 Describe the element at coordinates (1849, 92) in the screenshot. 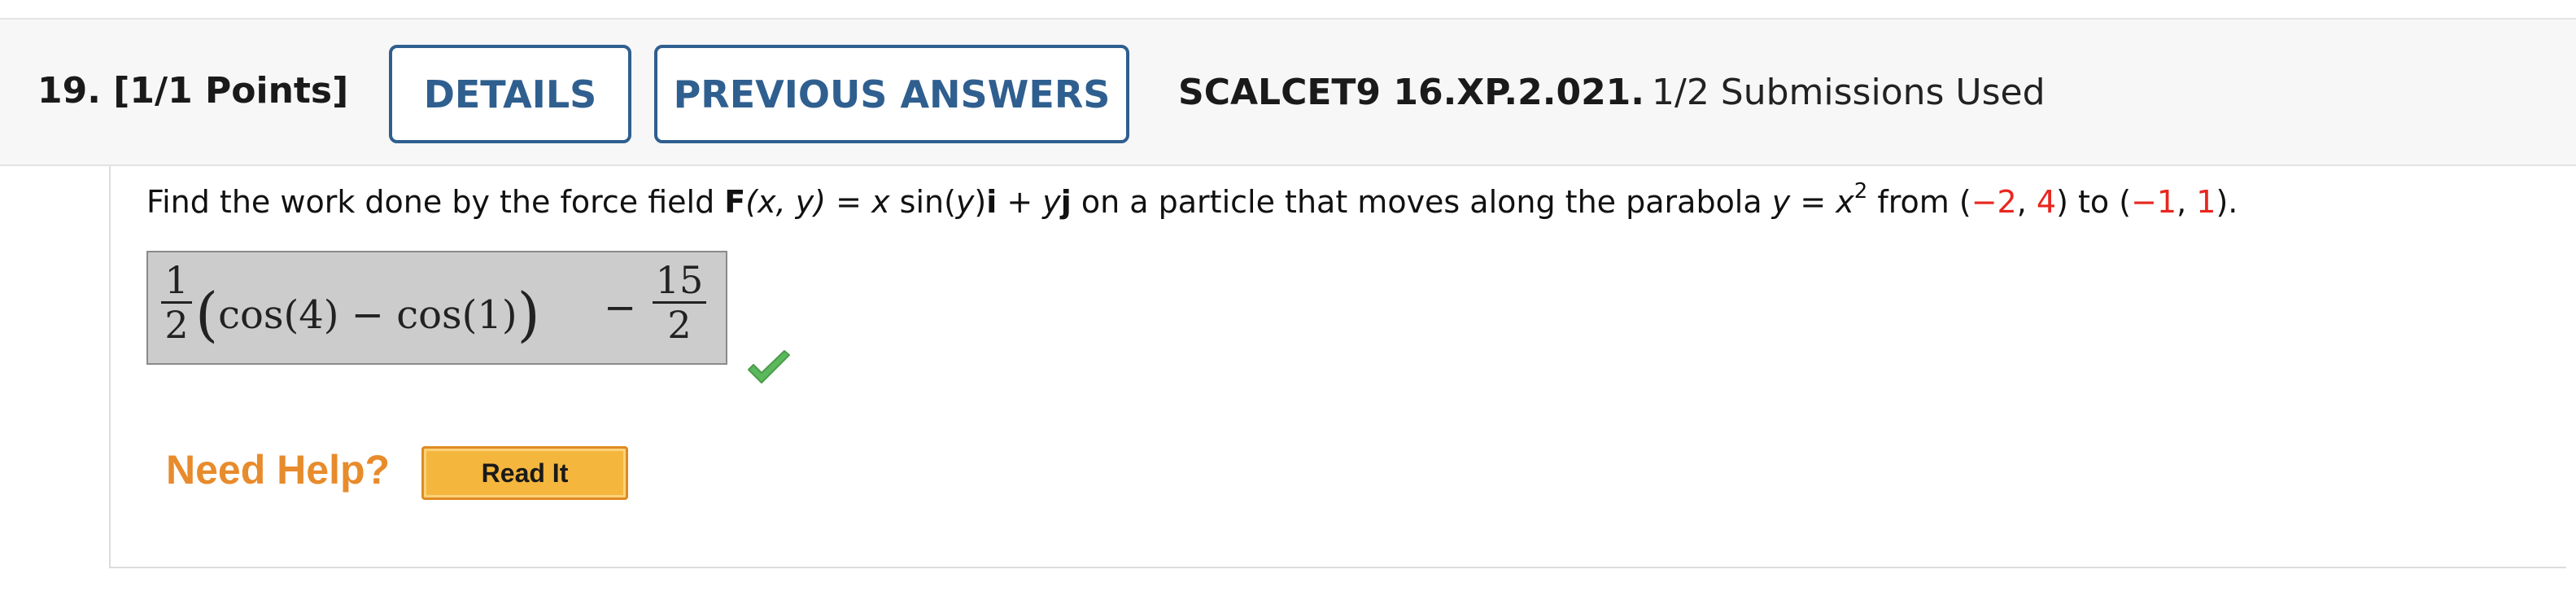

I see `submissions-used: 1/2 Submissions Used` at that location.